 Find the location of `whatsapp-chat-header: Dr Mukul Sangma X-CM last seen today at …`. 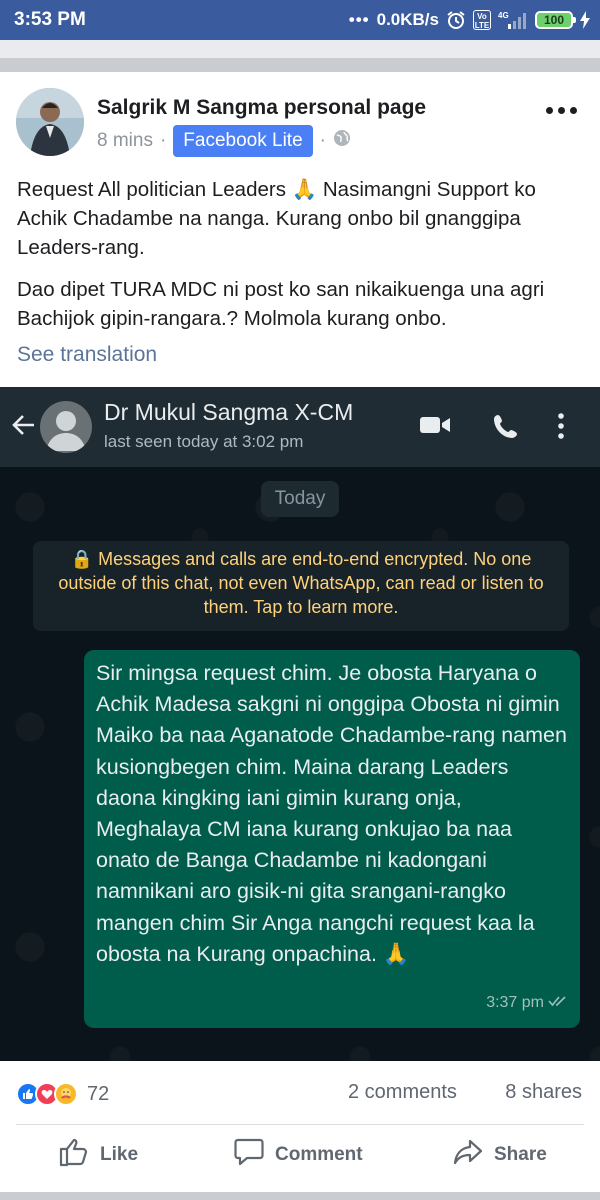

whatsapp-chat-header: Dr Mukul Sangma X-CM last seen today at … is located at coordinates (300, 427).